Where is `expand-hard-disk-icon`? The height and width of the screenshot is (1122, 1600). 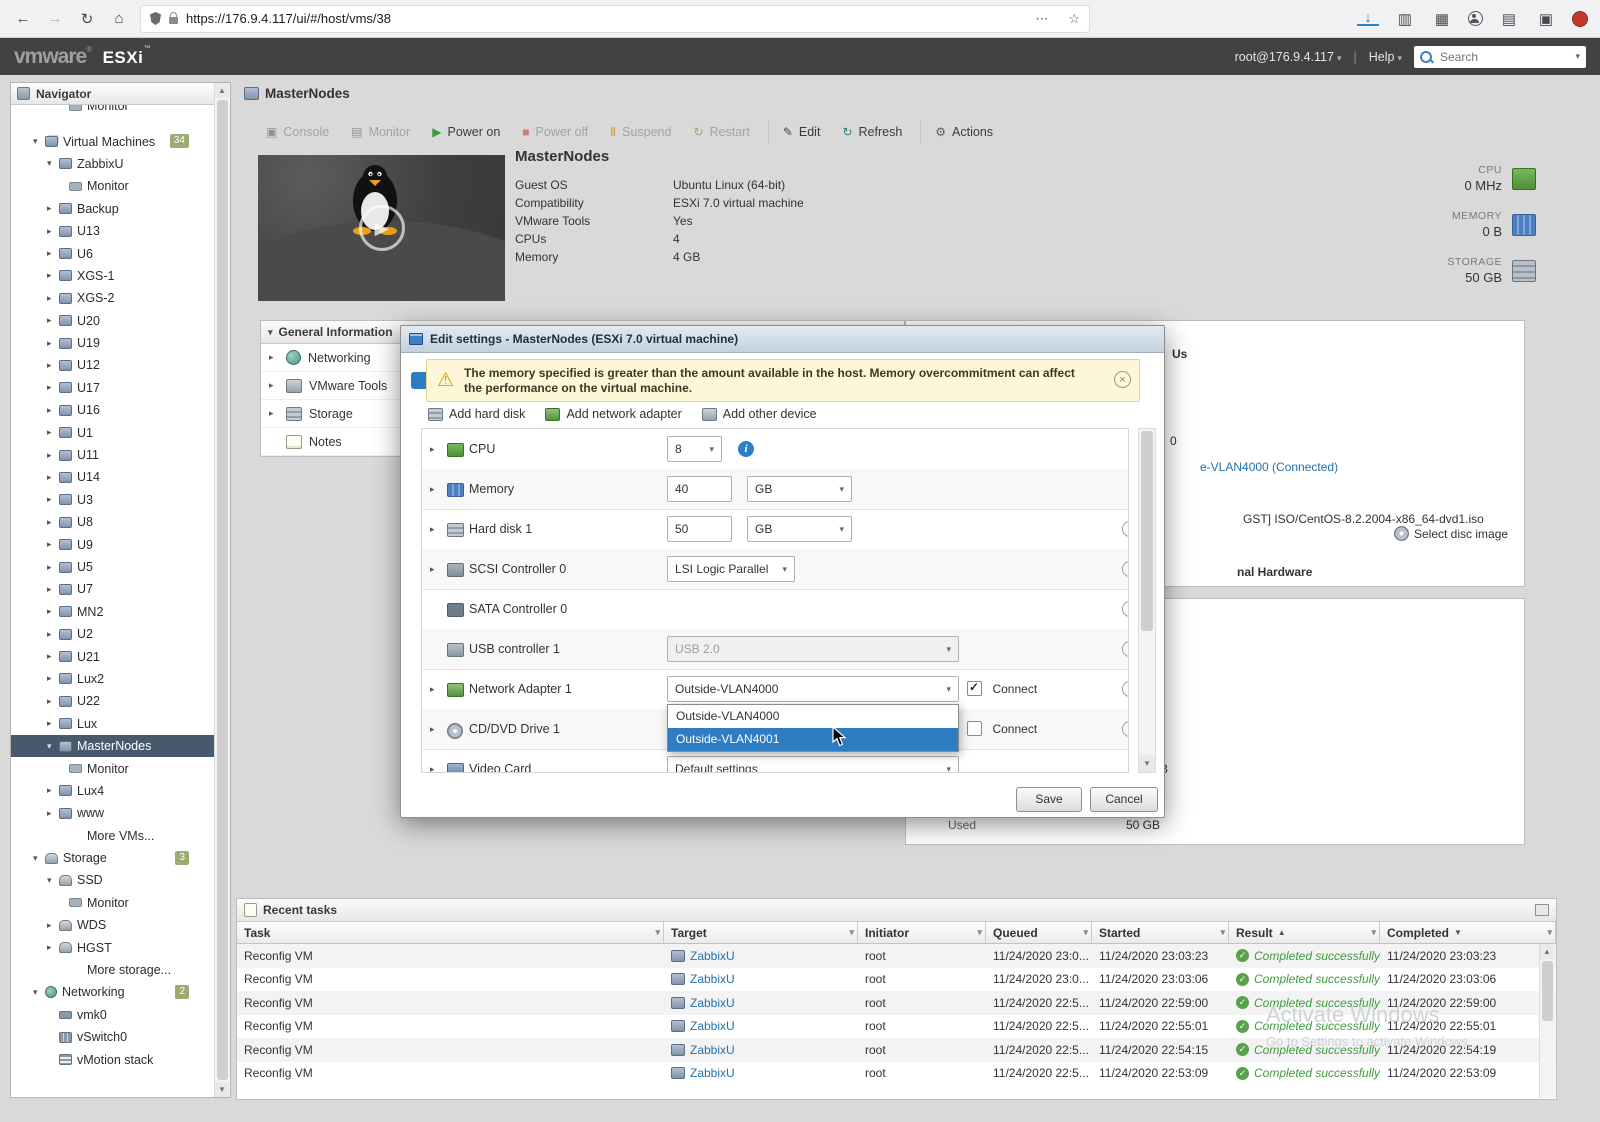 expand-hard-disk-icon is located at coordinates (432, 529).